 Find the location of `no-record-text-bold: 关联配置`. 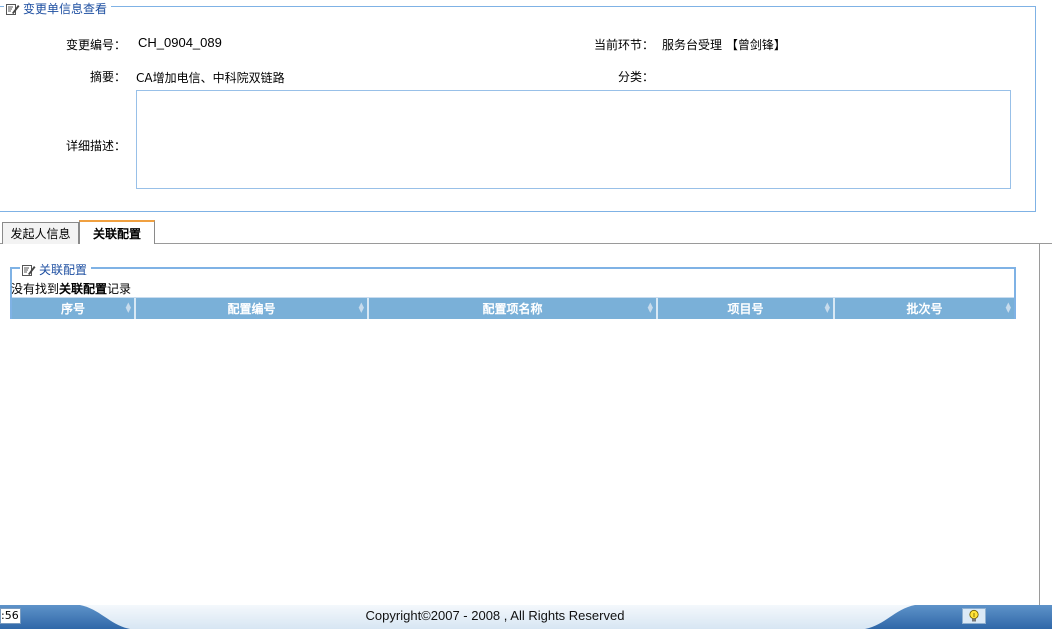

no-record-text-bold: 关联配置 is located at coordinates (83, 289).